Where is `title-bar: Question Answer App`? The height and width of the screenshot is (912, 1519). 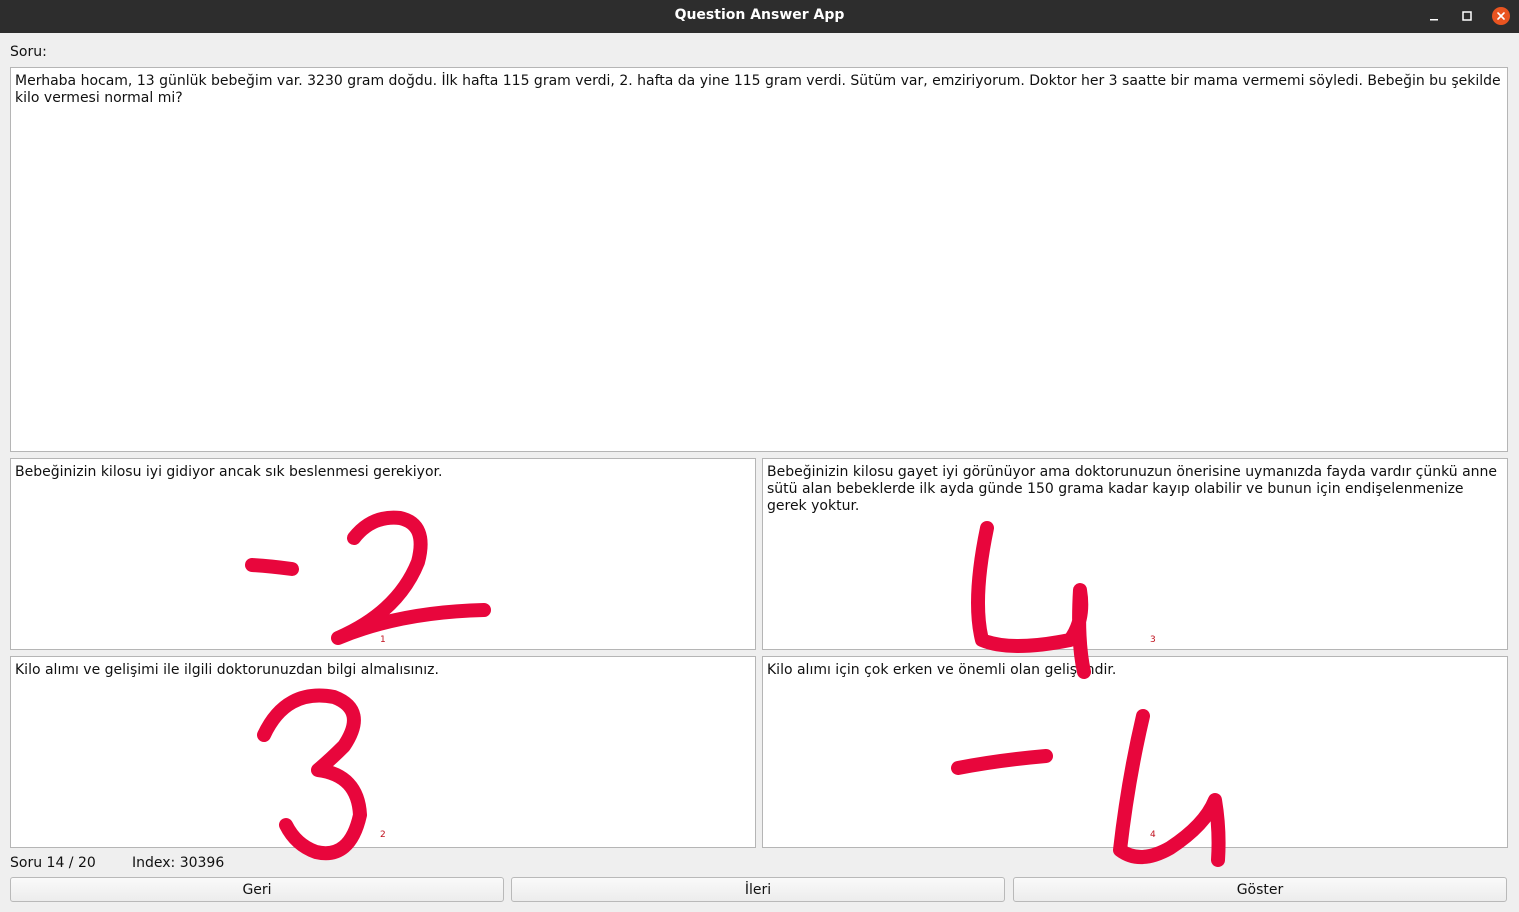 title-bar: Question Answer App is located at coordinates (759, 16).